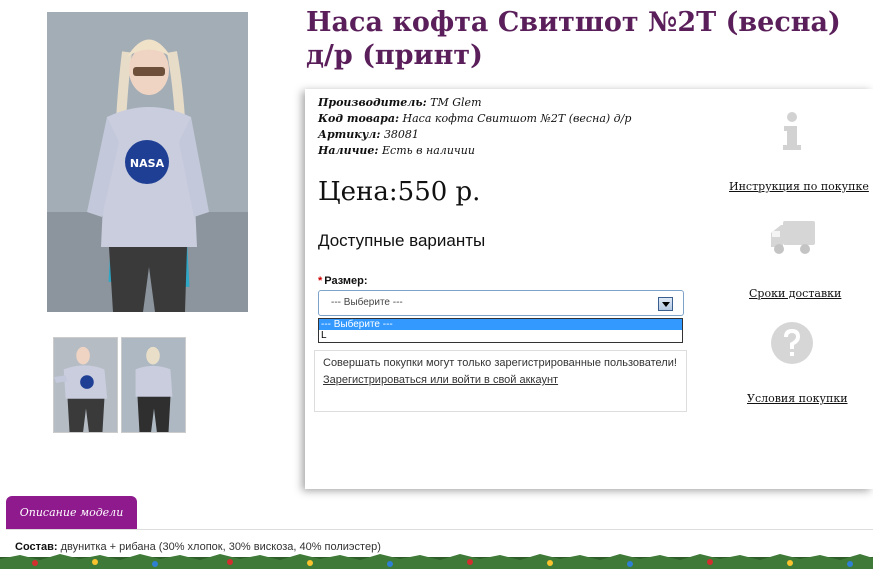 Image resolution: width=873 pixels, height=569 pixels. What do you see at coordinates (401, 134) in the screenshot?
I see `article-value: 38081` at bounding box center [401, 134].